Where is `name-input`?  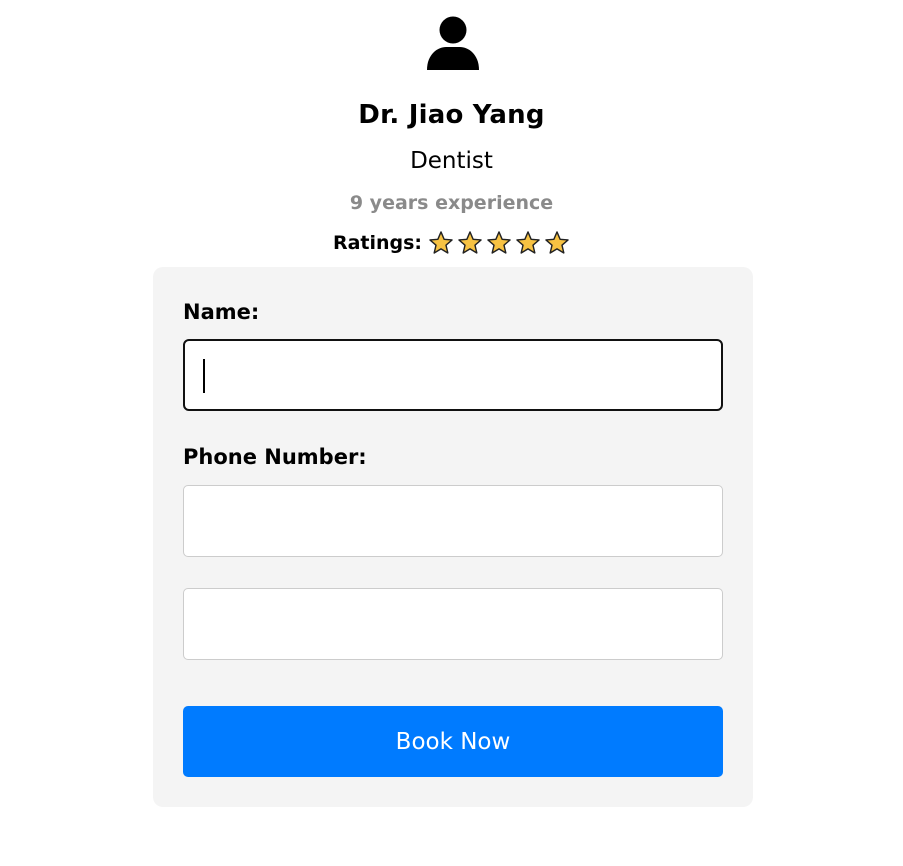 name-input is located at coordinates (453, 375).